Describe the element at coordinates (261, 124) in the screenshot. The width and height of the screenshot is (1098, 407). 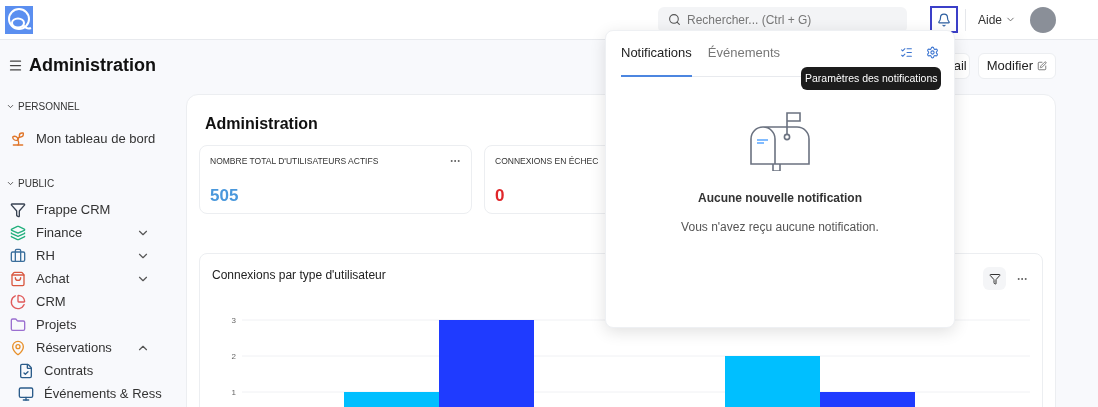
I see `workspace-title: Administration` at that location.